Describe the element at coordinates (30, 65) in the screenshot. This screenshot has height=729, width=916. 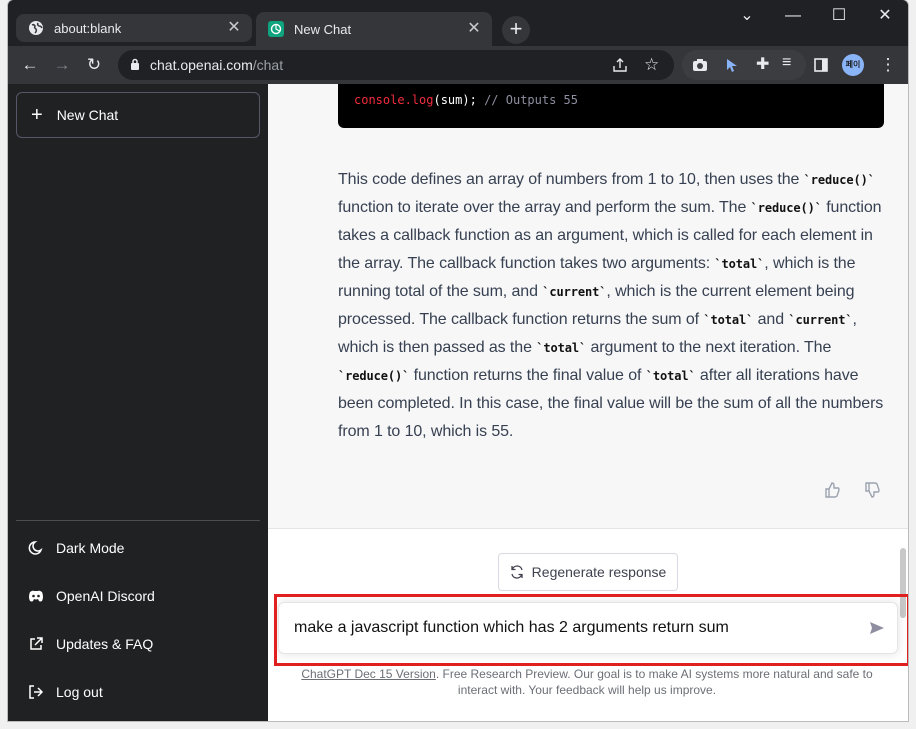
I see `back-arrow-icon: ←` at that location.